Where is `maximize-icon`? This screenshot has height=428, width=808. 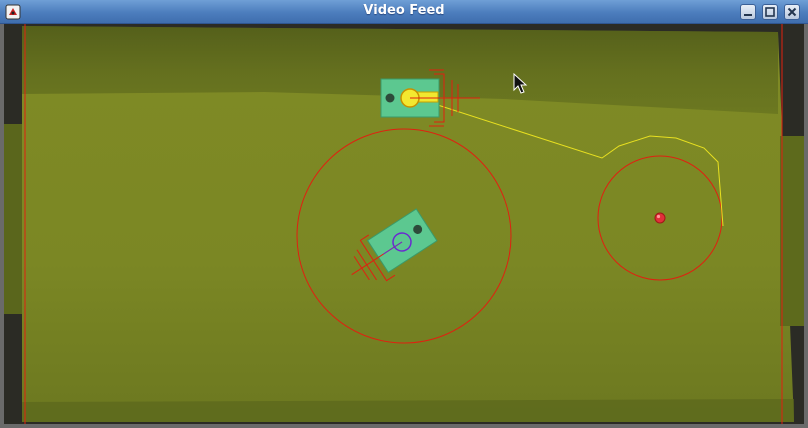 maximize-icon is located at coordinates (770, 12).